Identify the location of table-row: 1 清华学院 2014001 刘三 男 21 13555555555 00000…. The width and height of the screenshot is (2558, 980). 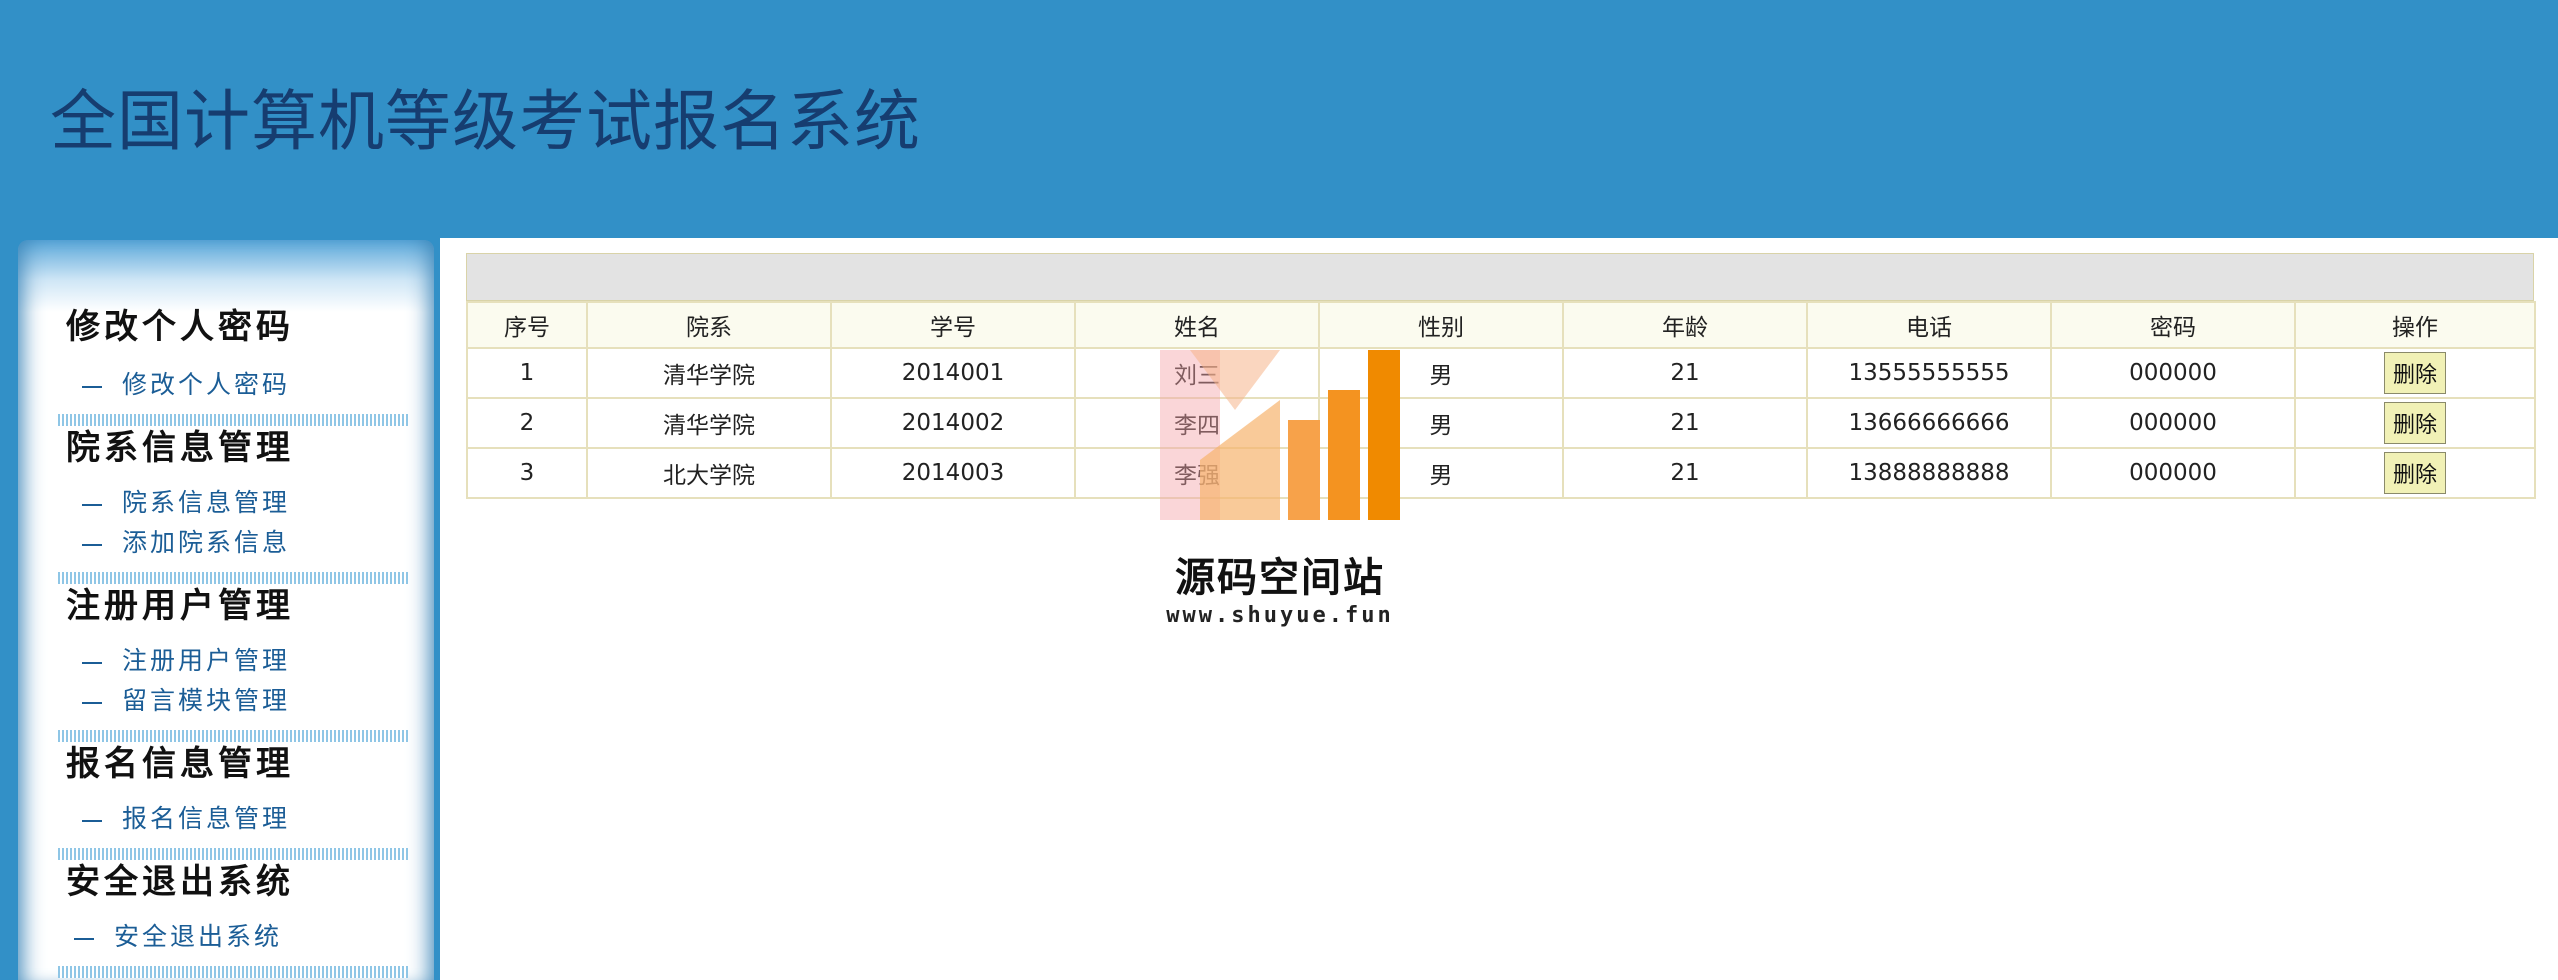
(1501, 373).